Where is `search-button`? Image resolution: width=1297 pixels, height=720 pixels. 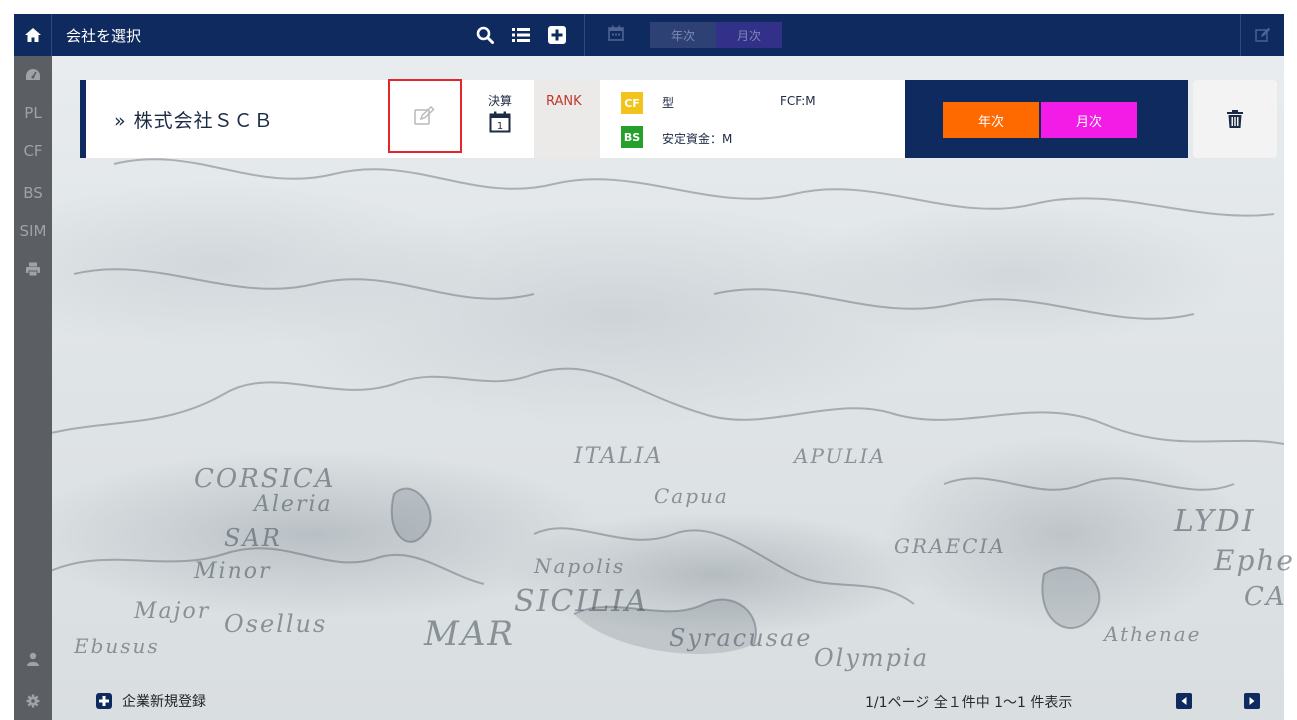
search-button is located at coordinates (485, 35).